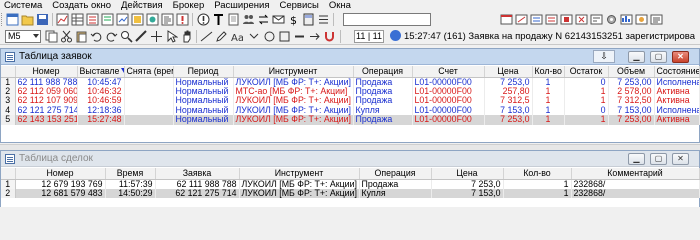 This screenshot has height=240, width=700. What do you see at coordinates (12, 19) in the screenshot?
I see `new-window-icon` at bounding box center [12, 19].